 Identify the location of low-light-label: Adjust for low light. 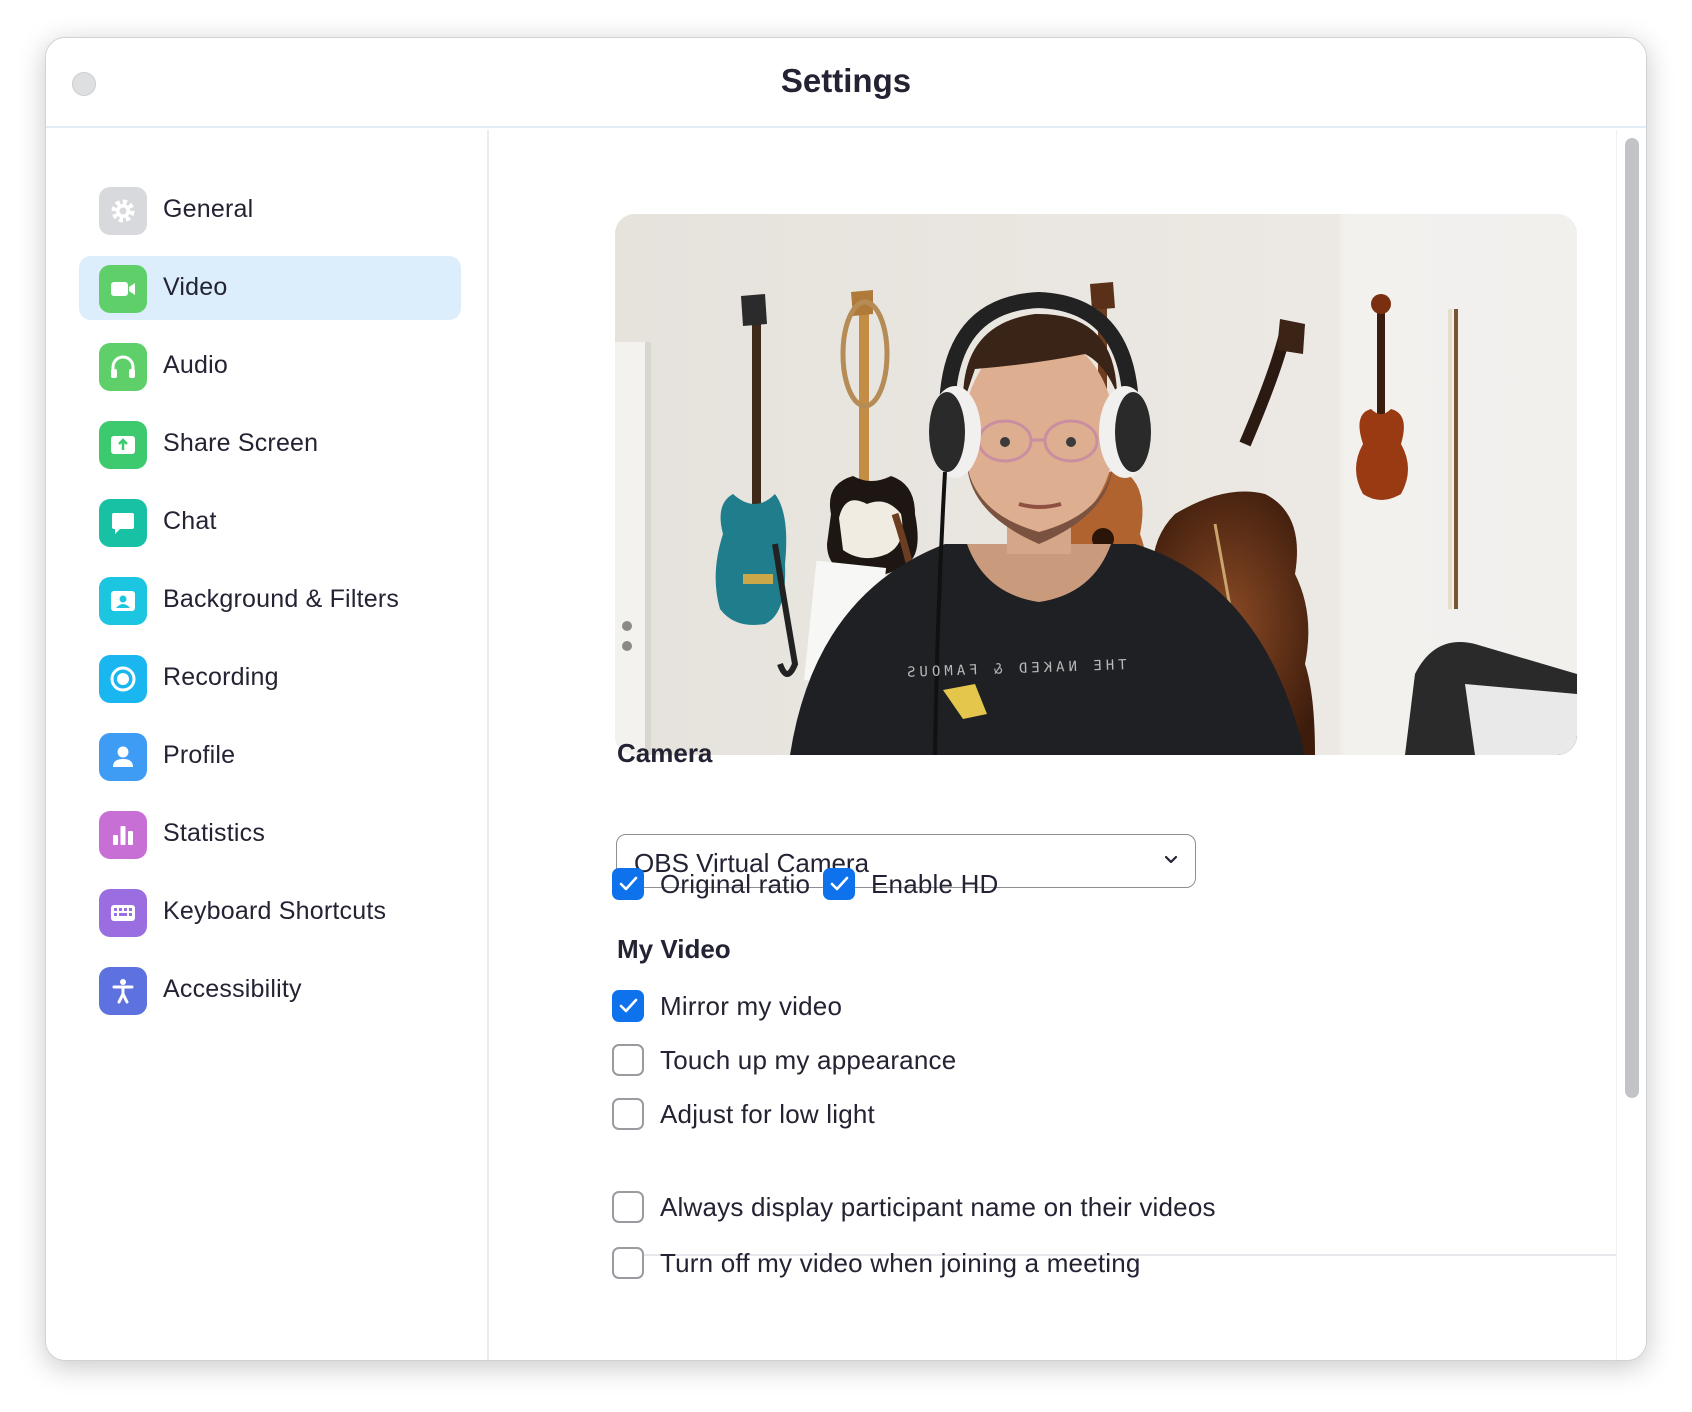
(767, 1114).